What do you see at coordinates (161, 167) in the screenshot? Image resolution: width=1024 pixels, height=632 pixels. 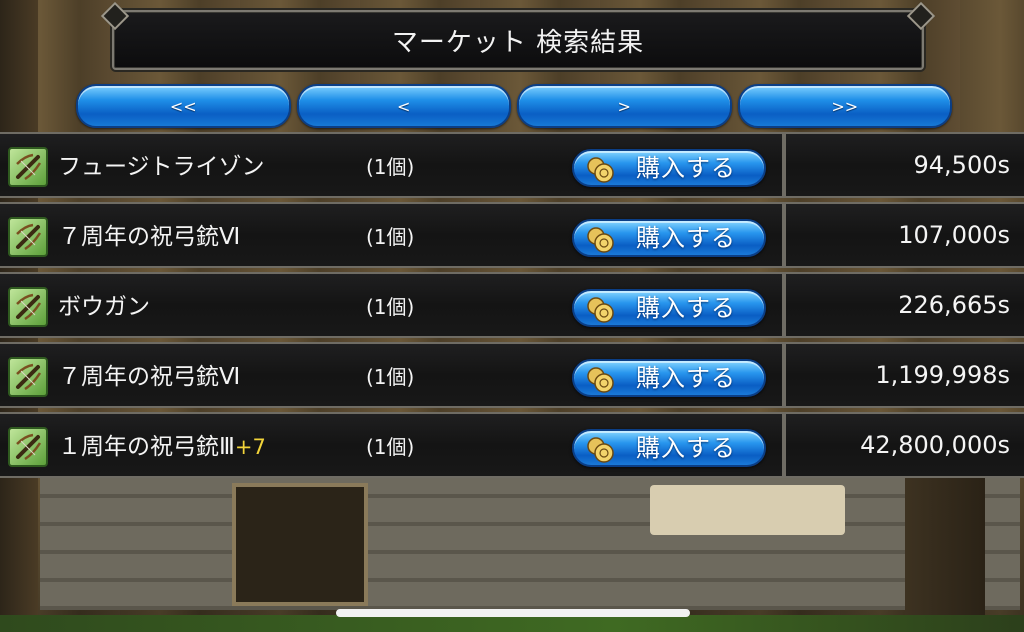 I see `item-name: フュージトライゾン` at bounding box center [161, 167].